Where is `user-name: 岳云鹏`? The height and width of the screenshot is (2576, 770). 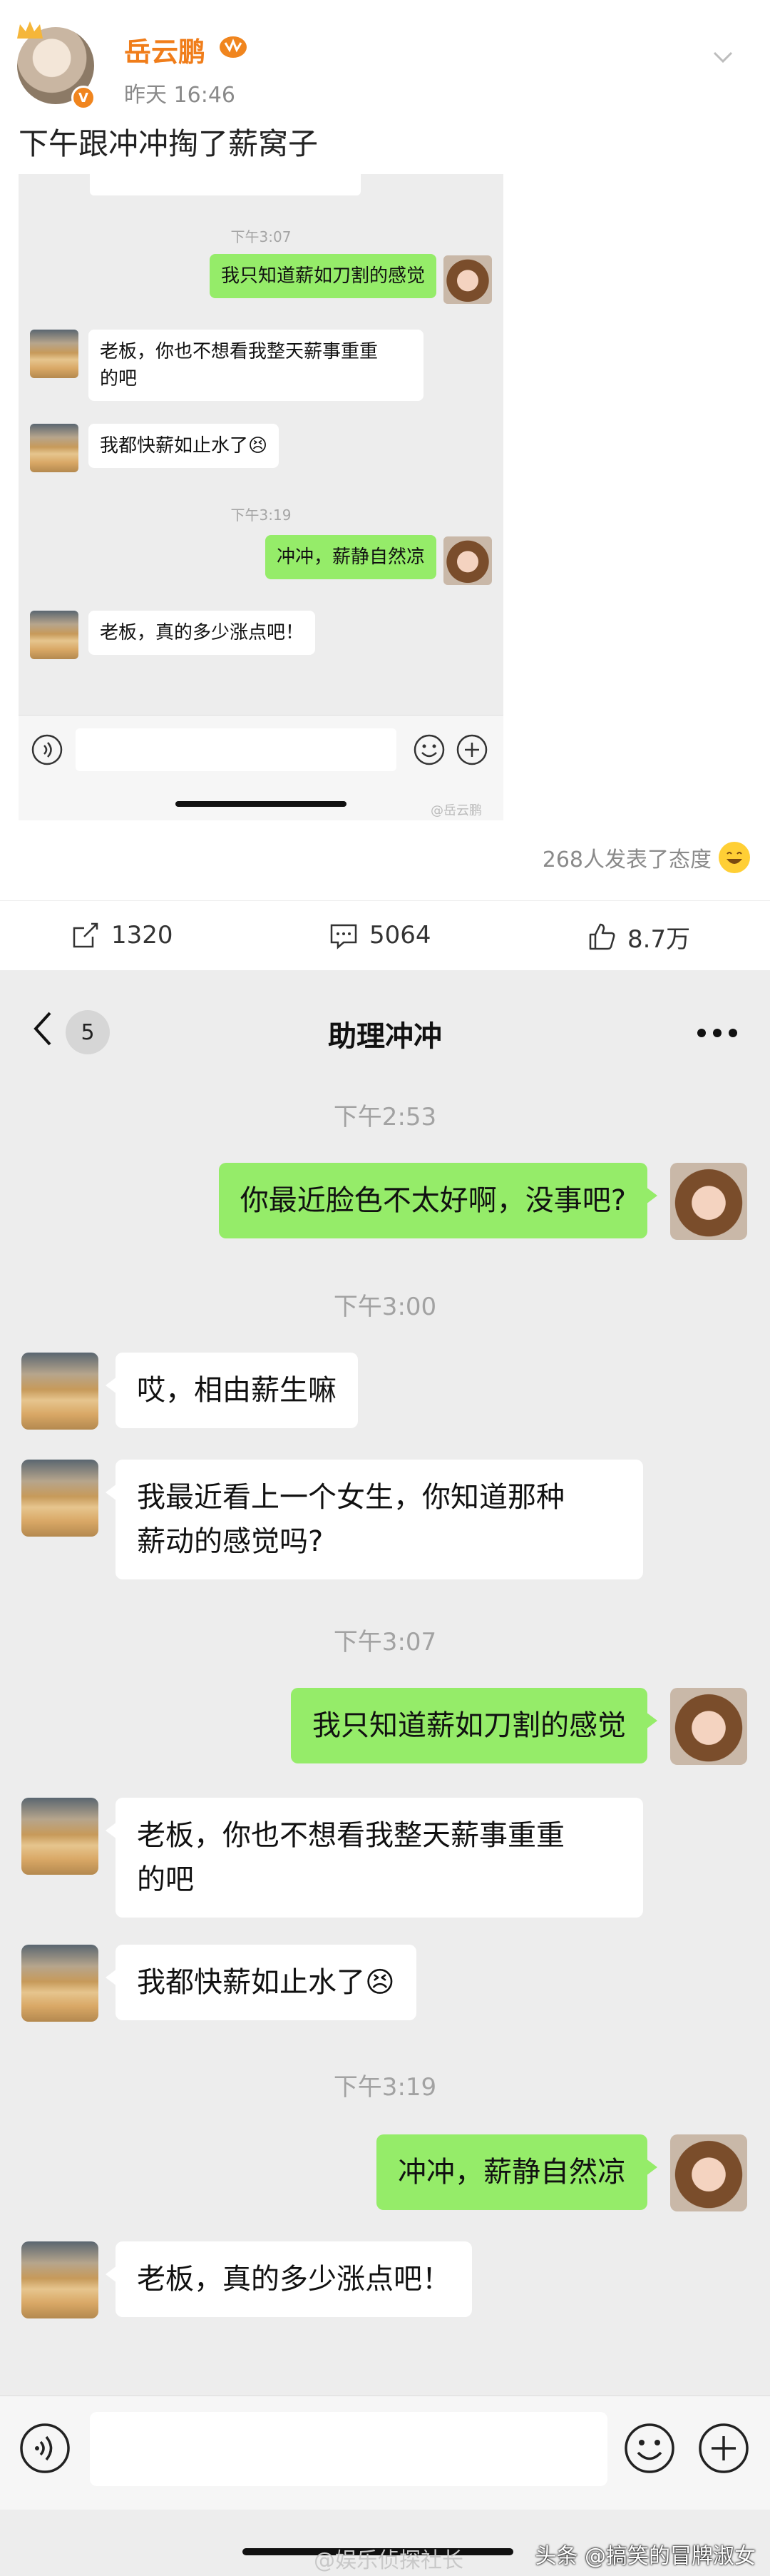 user-name: 岳云鹏 is located at coordinates (164, 49).